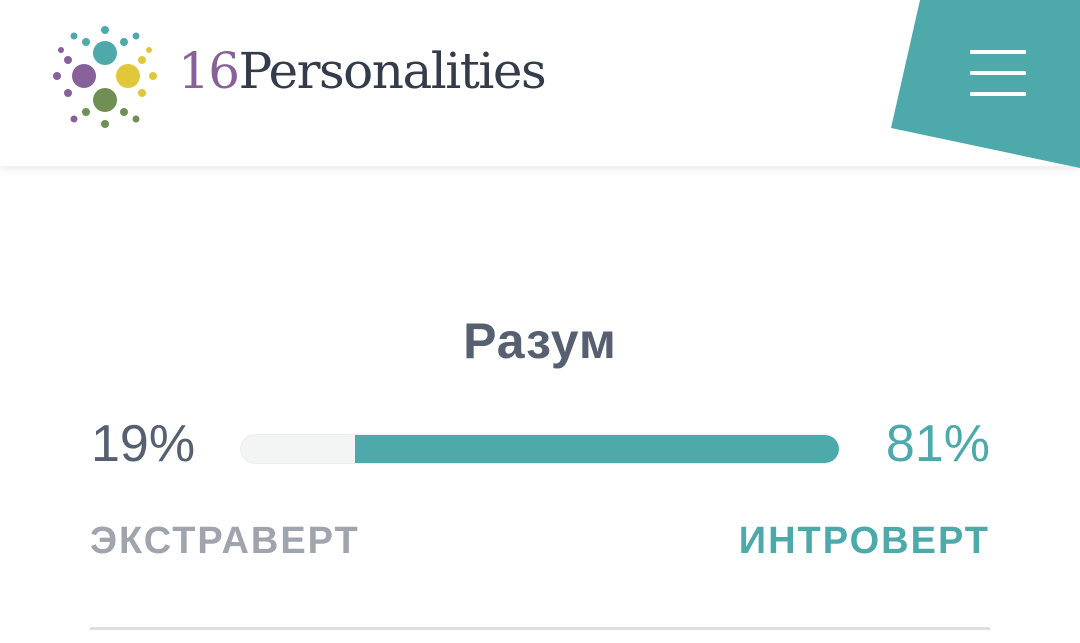 The width and height of the screenshot is (1080, 643). Describe the element at coordinates (105, 77) in the screenshot. I see `logo-dots-icon` at that location.